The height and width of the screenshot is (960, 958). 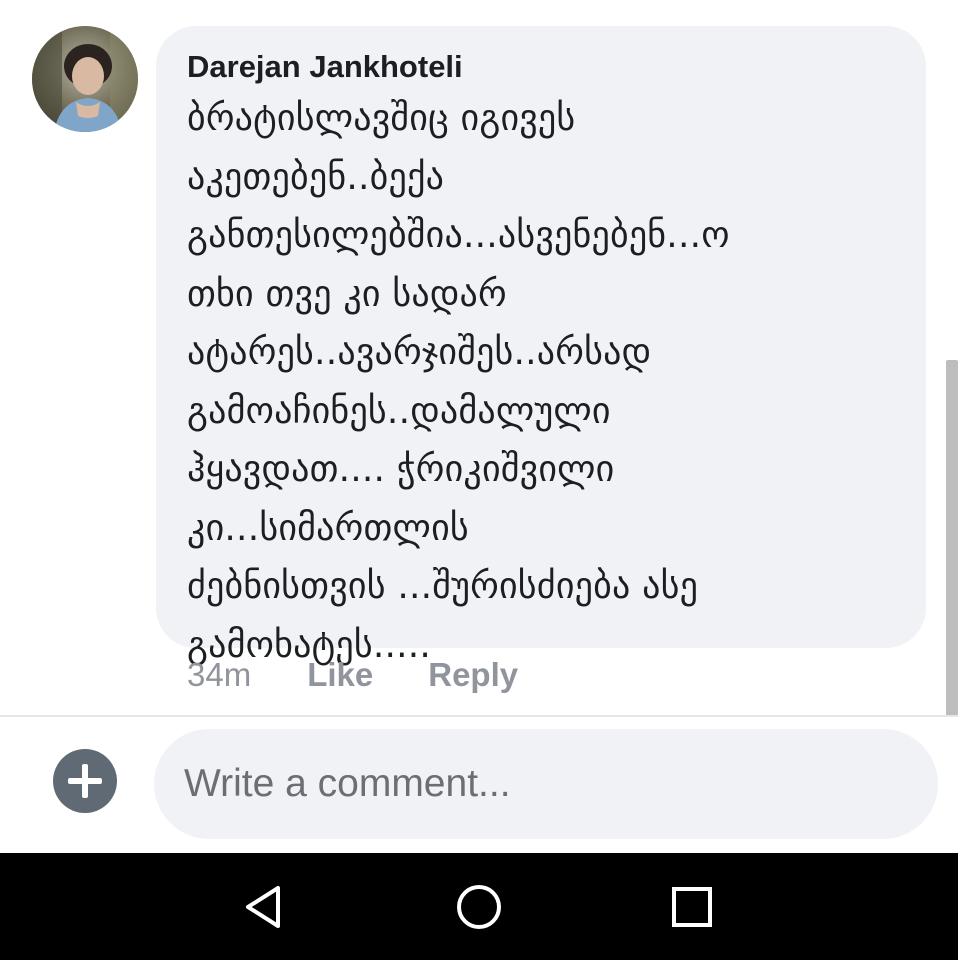 What do you see at coordinates (340, 675) in the screenshot?
I see `like-button: Like` at bounding box center [340, 675].